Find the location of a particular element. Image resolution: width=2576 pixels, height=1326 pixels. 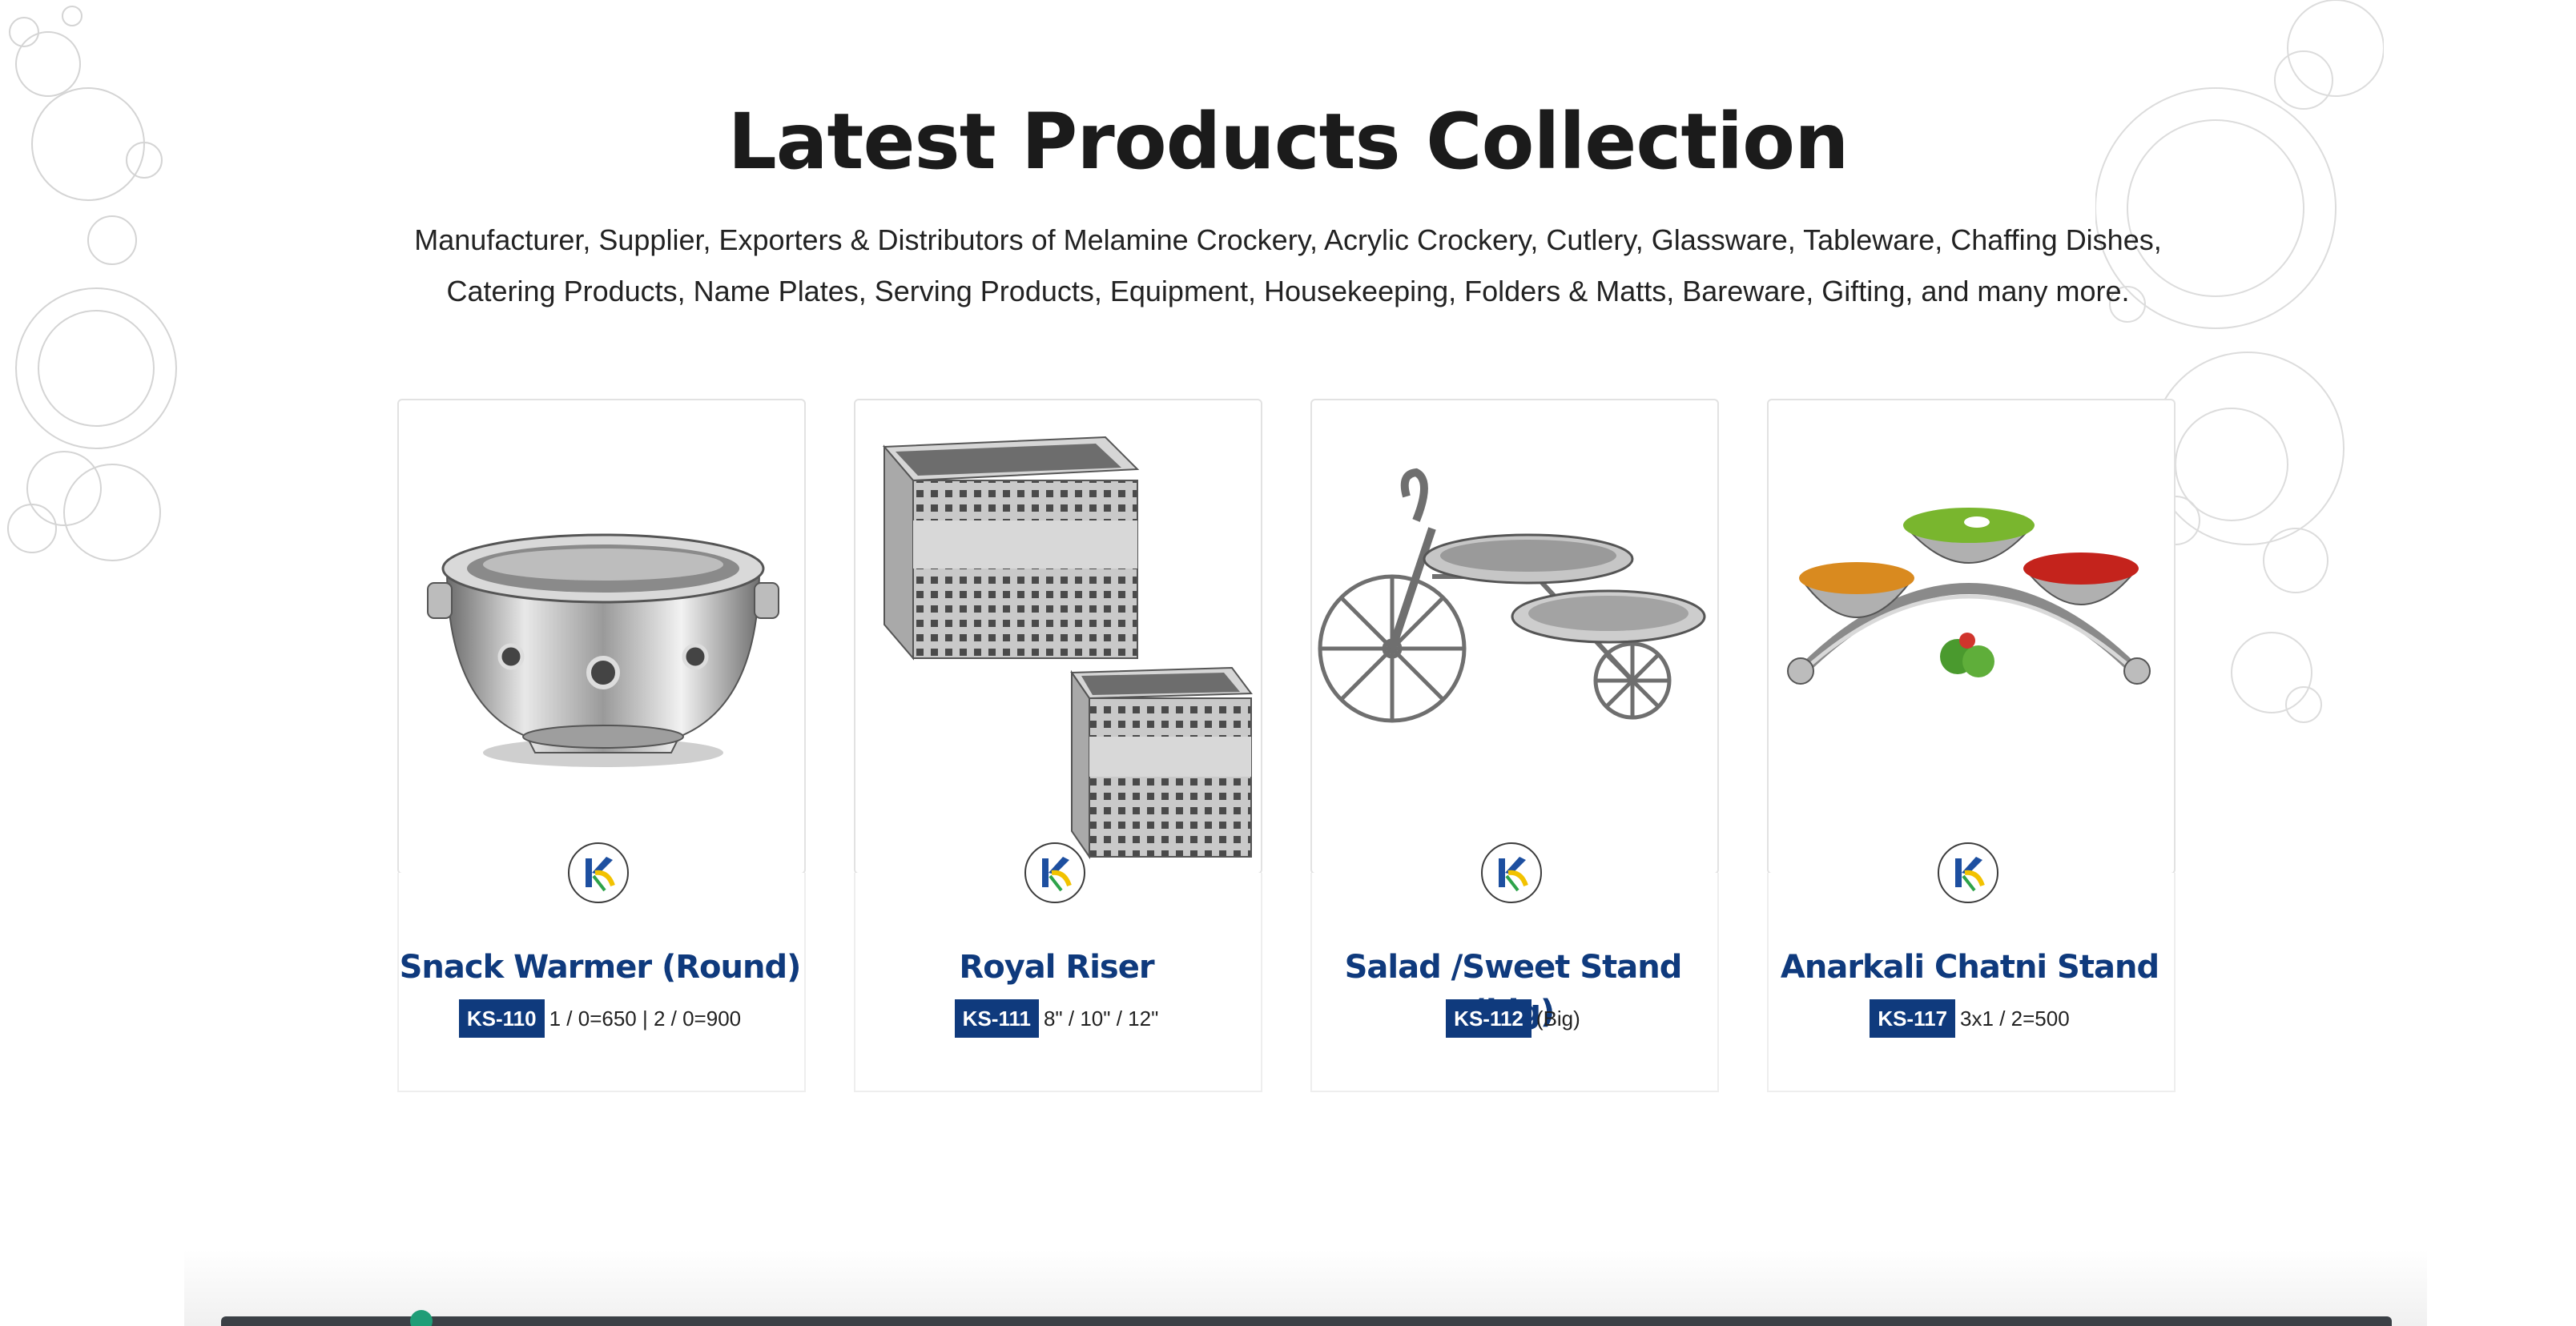

footer-indicator-dot is located at coordinates (422, 1318).